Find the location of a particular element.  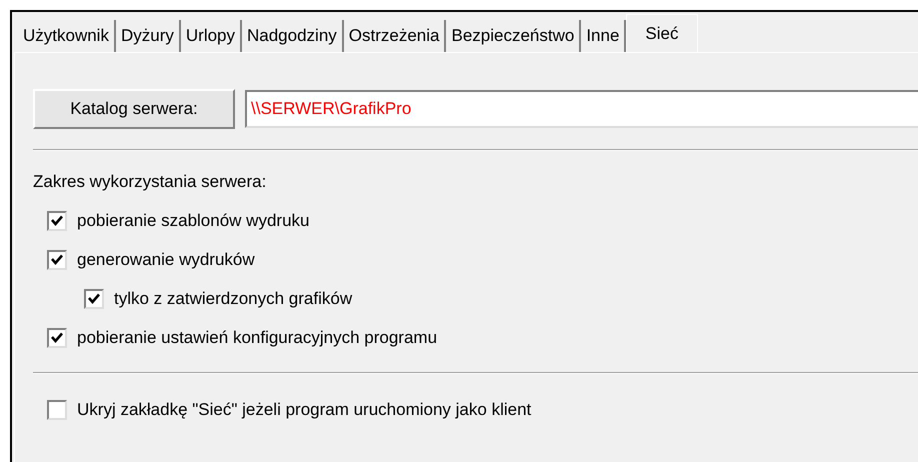

checkbox-label: pobieranie szablonów wydruku is located at coordinates (193, 221).